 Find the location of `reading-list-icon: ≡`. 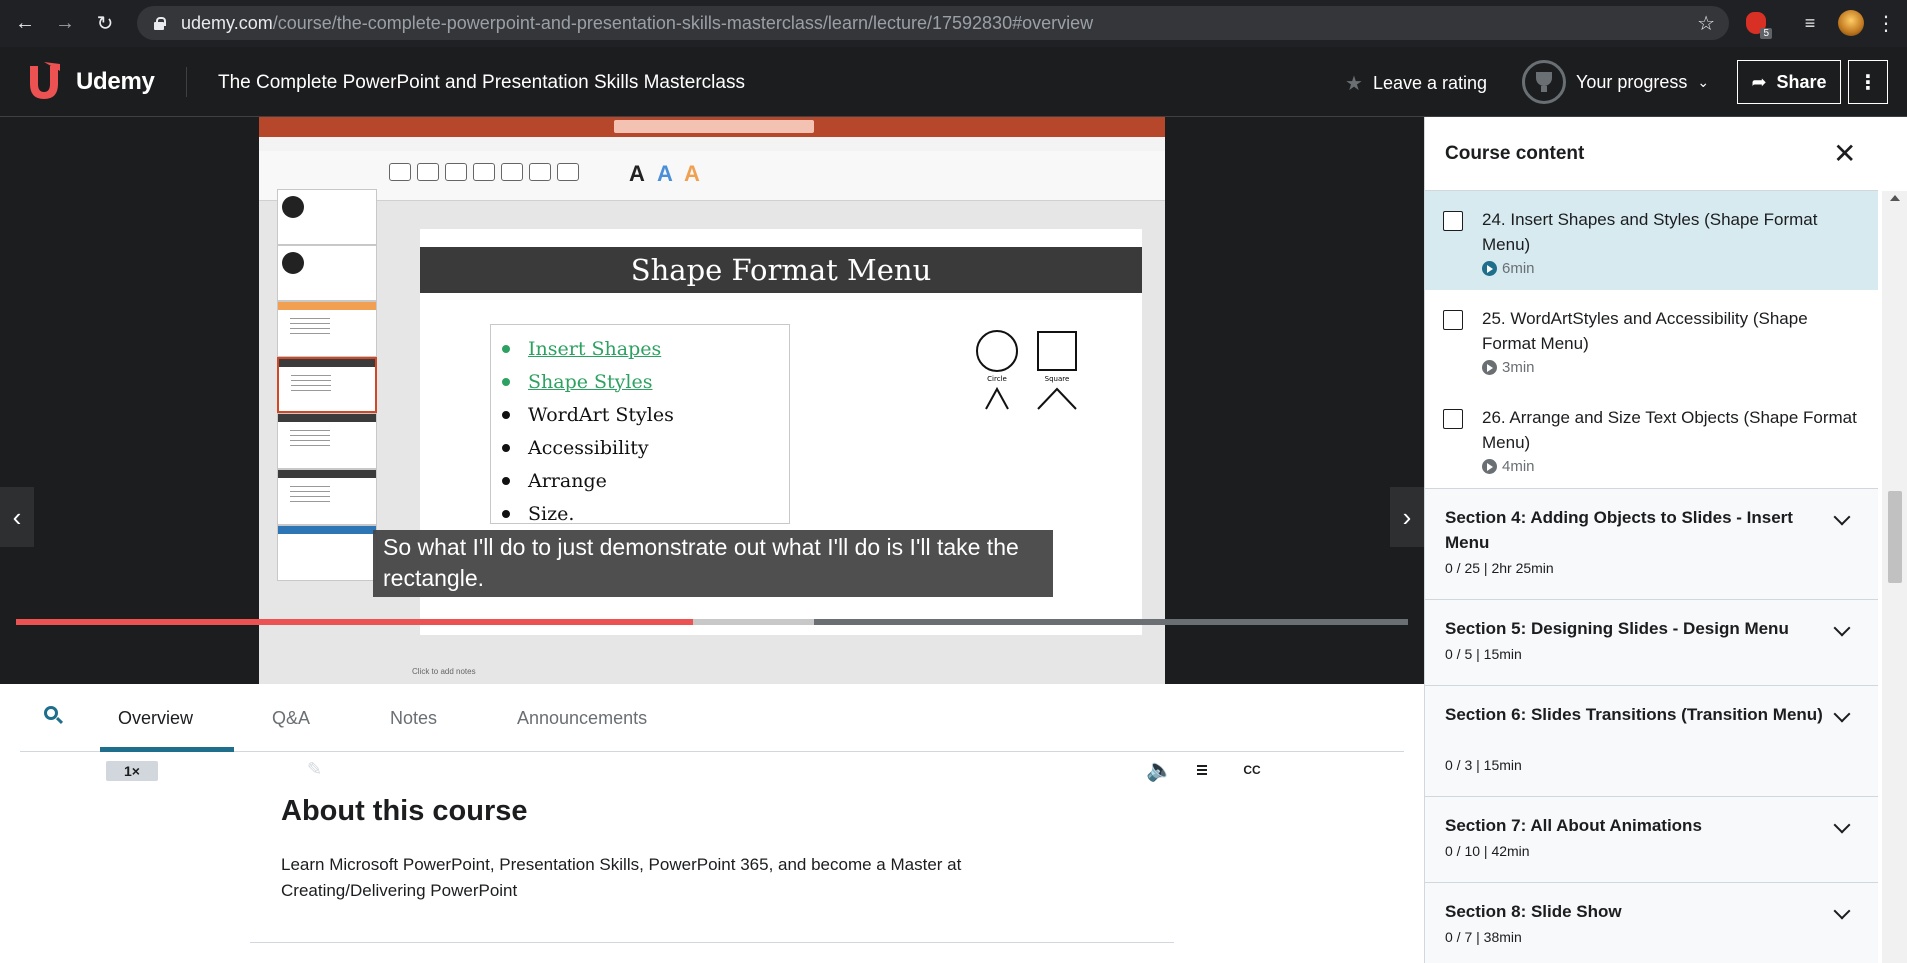

reading-list-icon: ≡ is located at coordinates (1810, 23).